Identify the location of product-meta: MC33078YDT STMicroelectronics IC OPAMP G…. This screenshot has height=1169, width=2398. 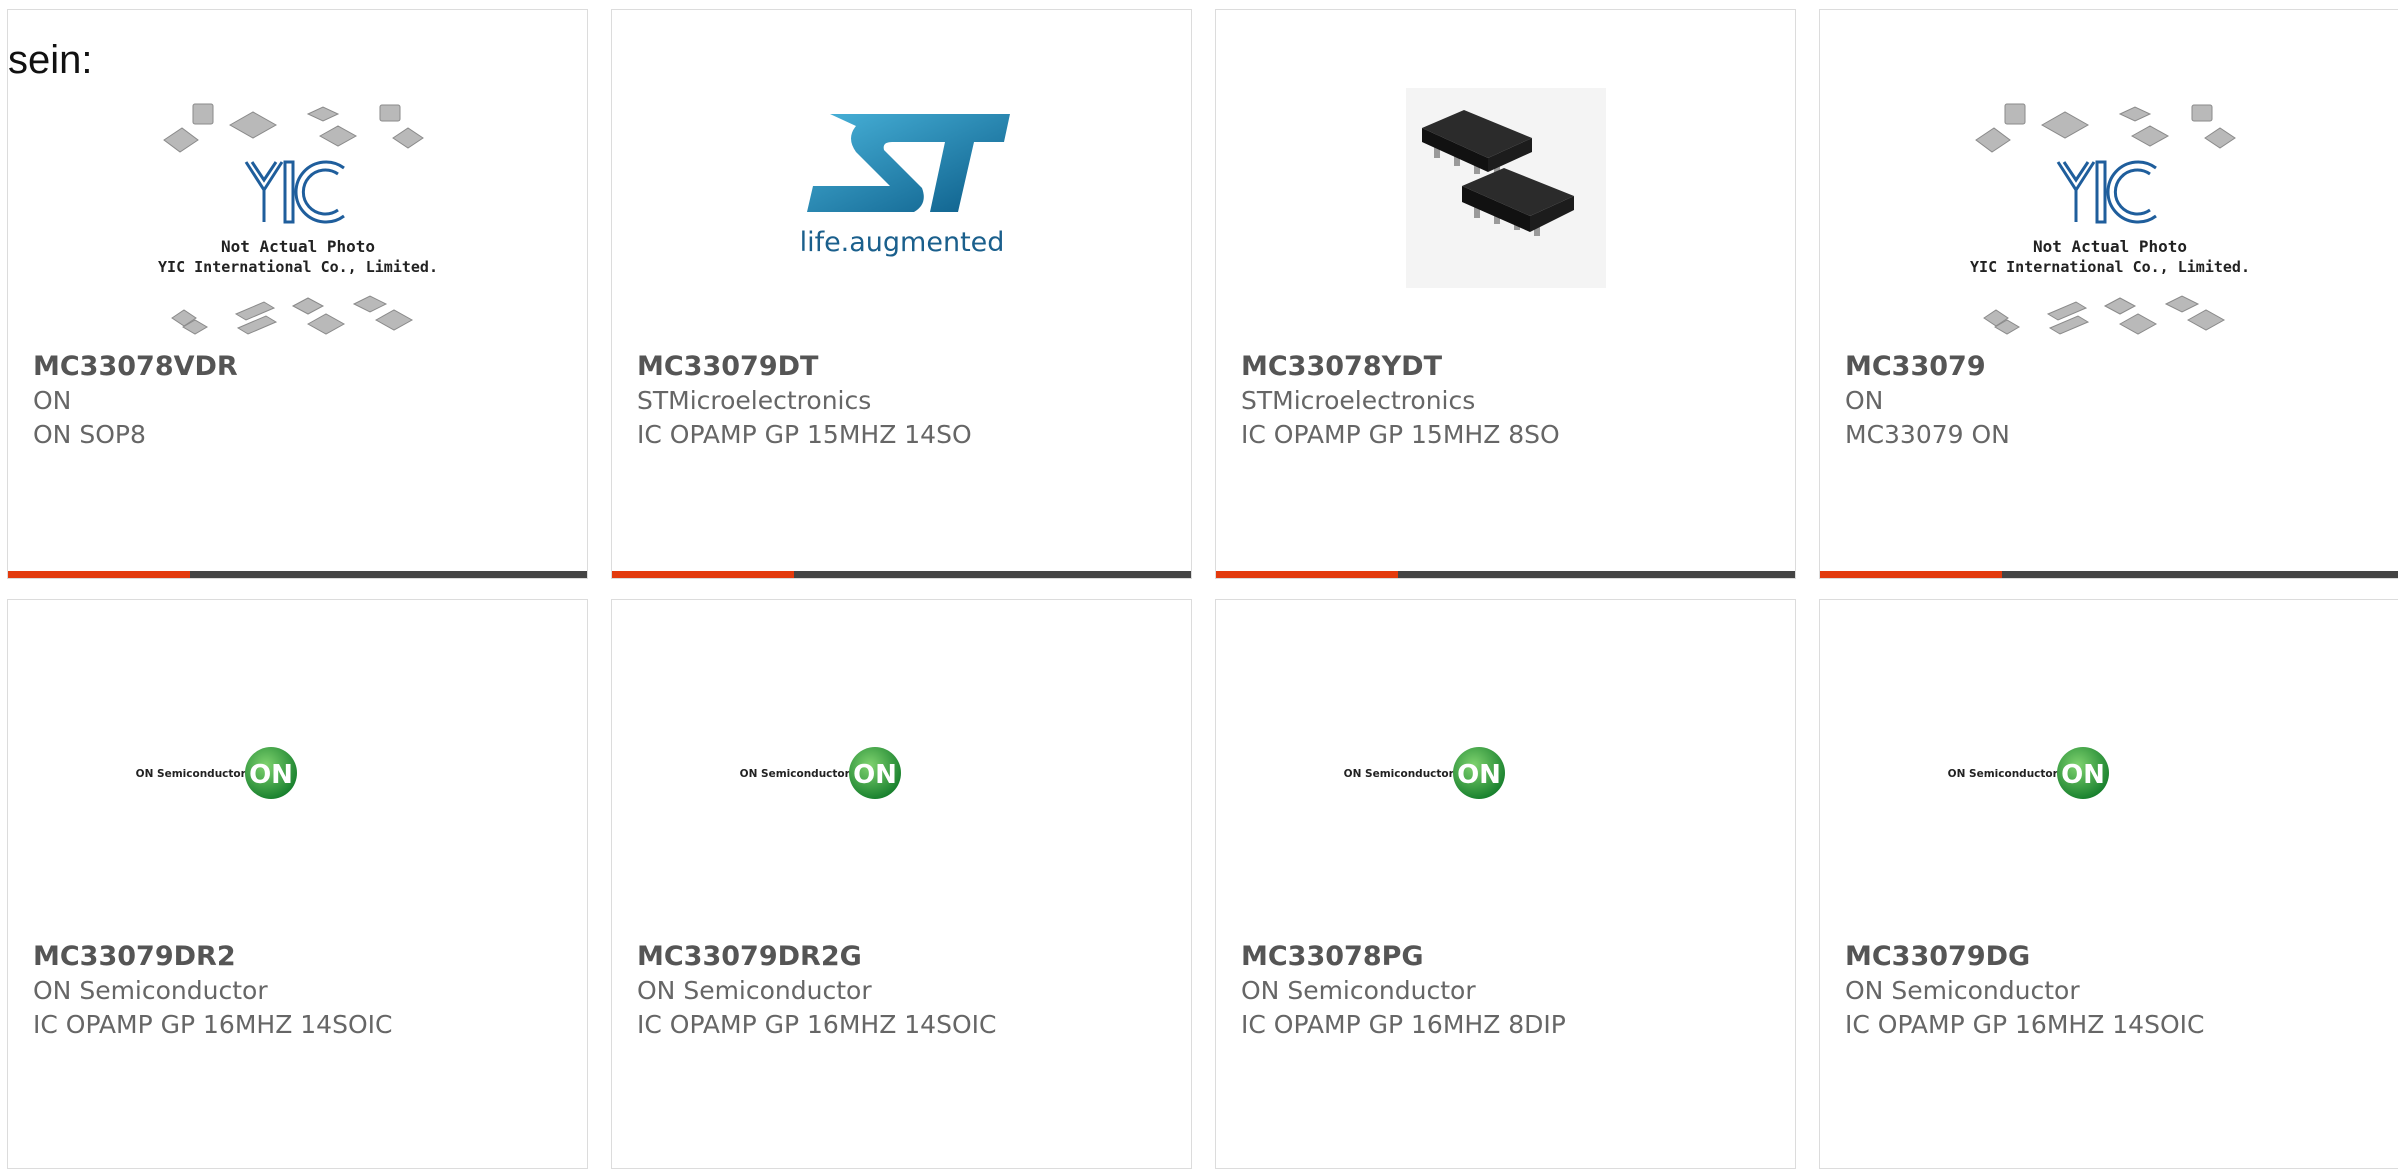
(1400, 401).